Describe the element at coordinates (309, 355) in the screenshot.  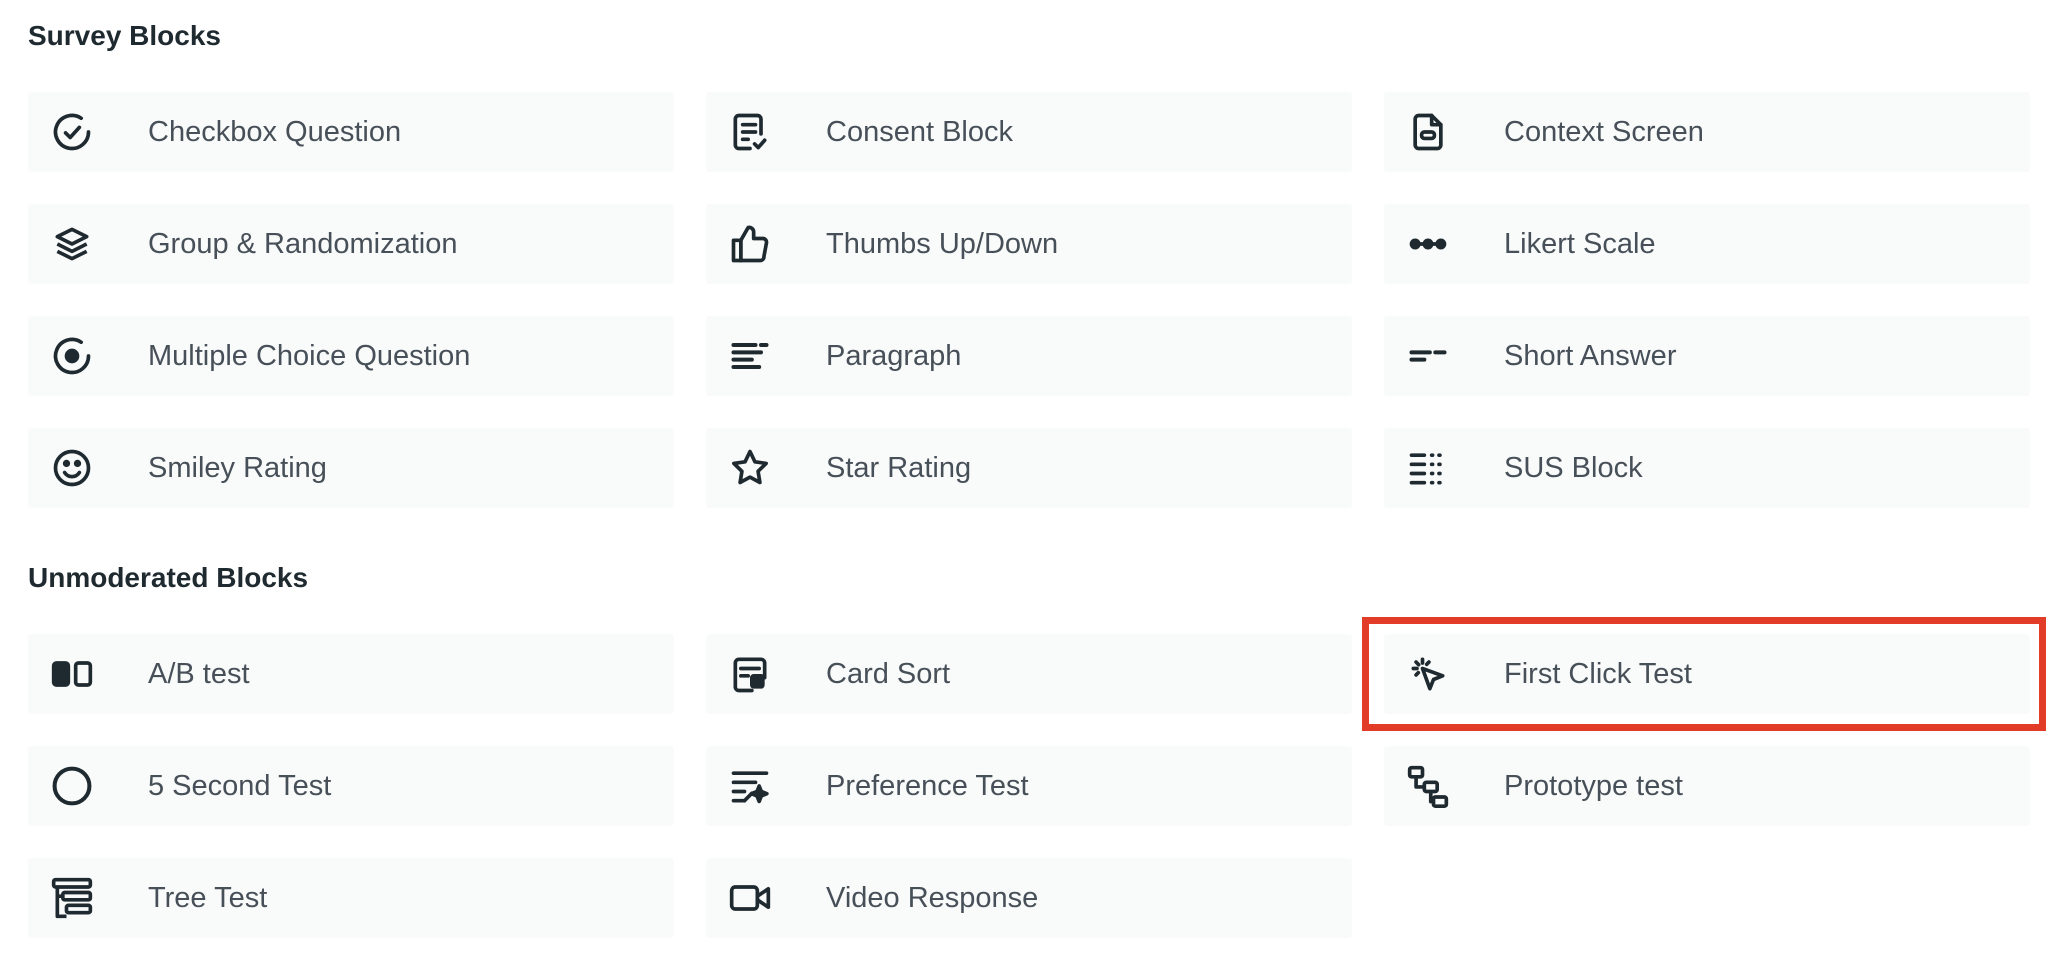
I see `block-label: Multiple Choice Question` at that location.